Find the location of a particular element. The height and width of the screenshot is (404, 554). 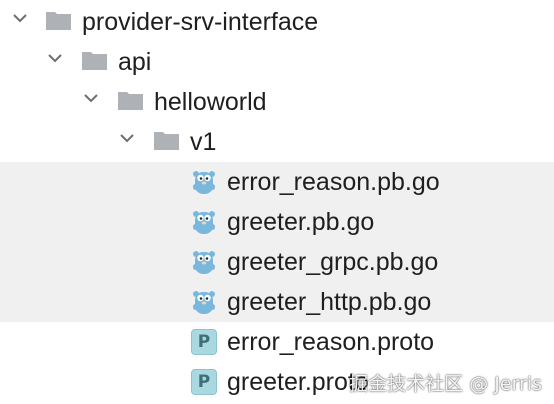

watermark: 掘金技术社区 @ Jerris is located at coordinates (445, 384).